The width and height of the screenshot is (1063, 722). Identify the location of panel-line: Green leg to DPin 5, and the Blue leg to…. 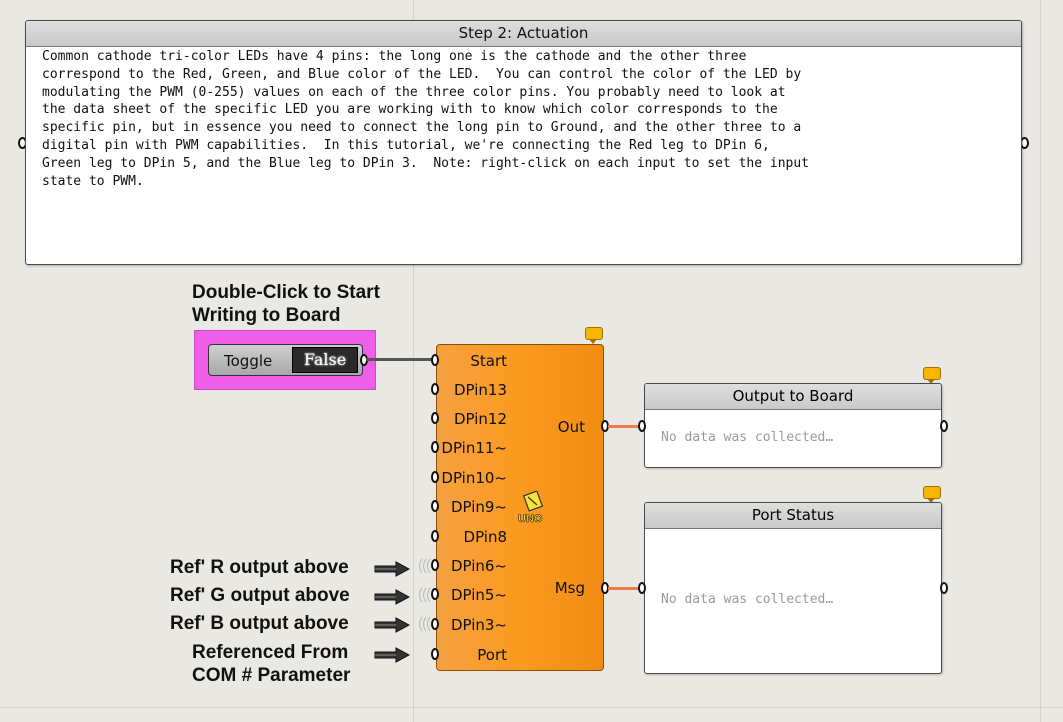
(426, 163).